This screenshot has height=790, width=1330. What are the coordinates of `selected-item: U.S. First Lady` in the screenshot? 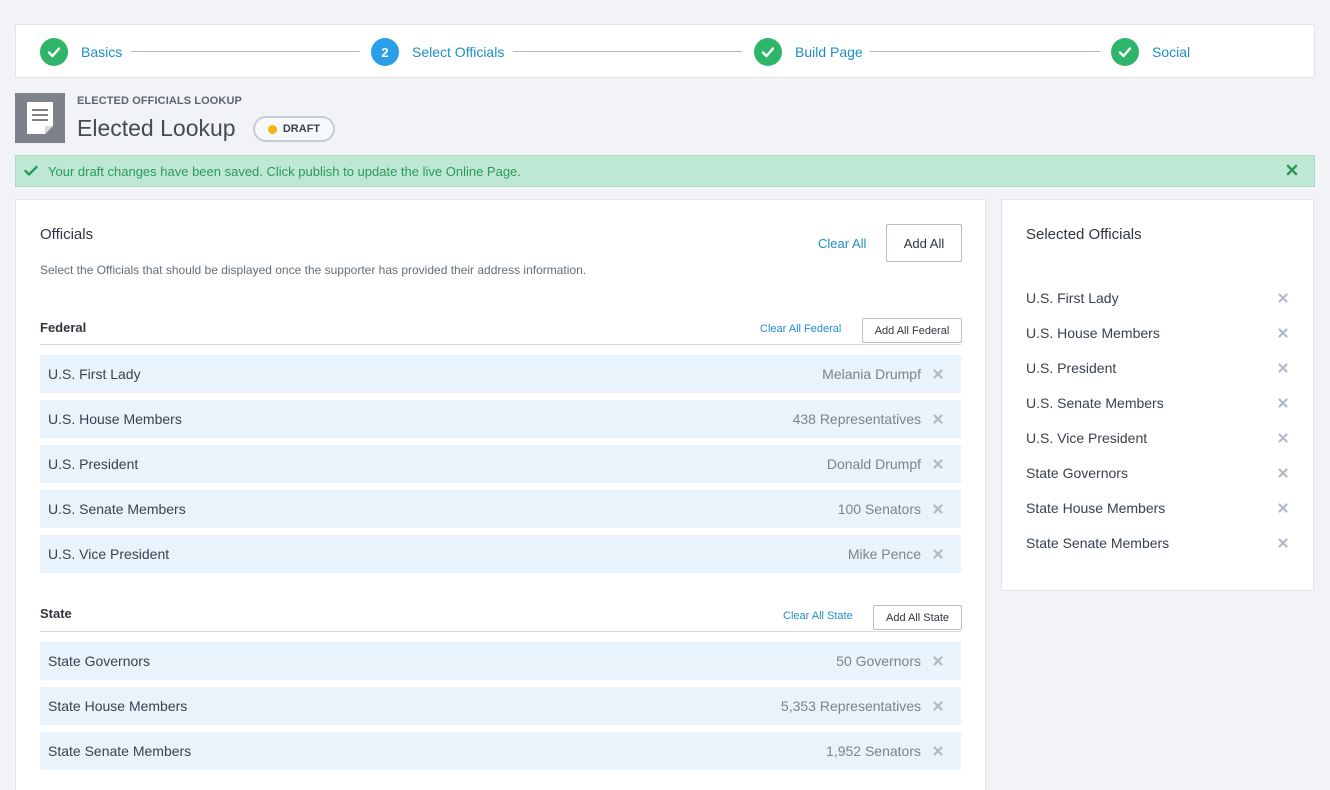 It's located at (1158, 298).